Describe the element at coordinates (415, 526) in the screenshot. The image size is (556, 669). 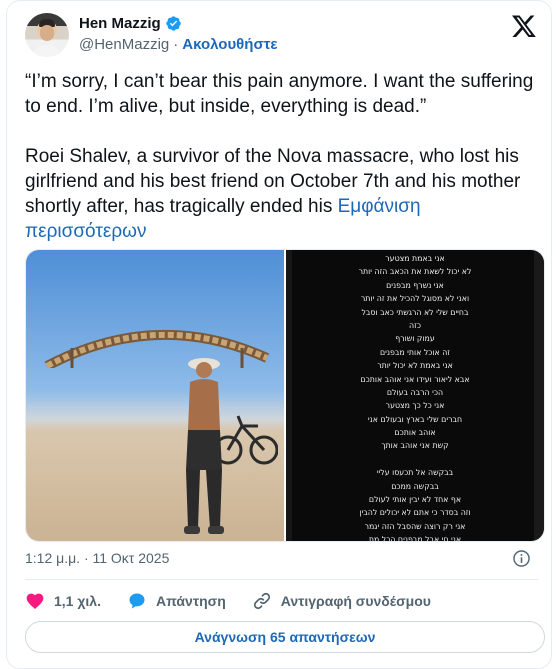
I see `story-line: אני רק רוצה שהסבל הזה יגמר` at that location.